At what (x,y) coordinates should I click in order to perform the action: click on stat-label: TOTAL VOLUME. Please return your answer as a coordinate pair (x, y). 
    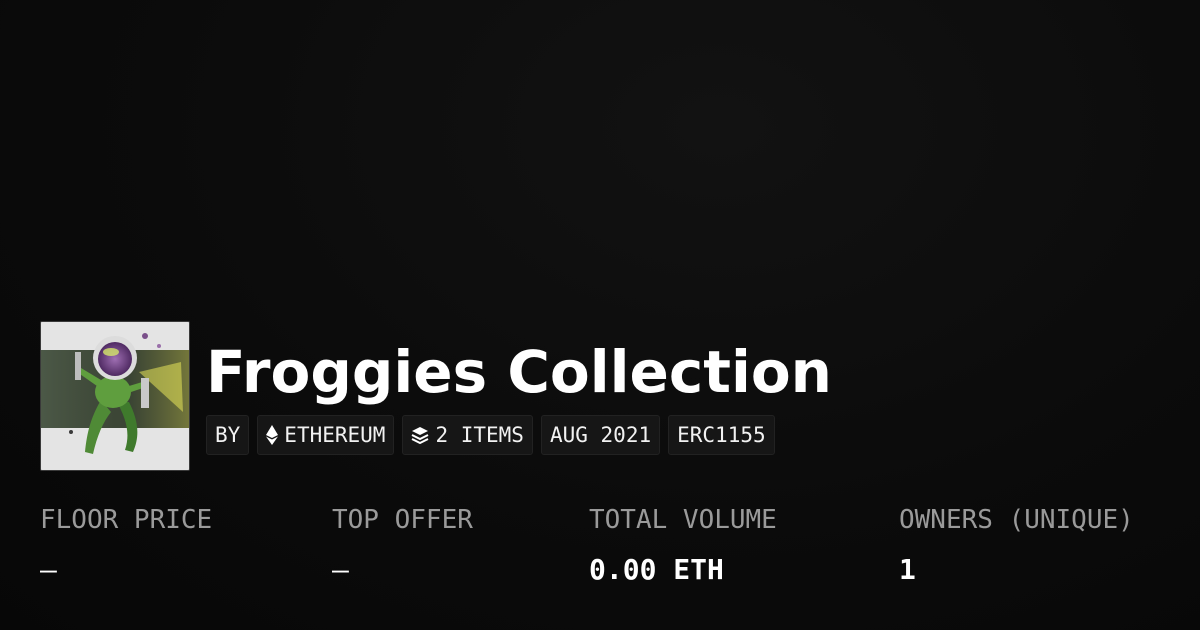
    Looking at the image, I should click on (683, 520).